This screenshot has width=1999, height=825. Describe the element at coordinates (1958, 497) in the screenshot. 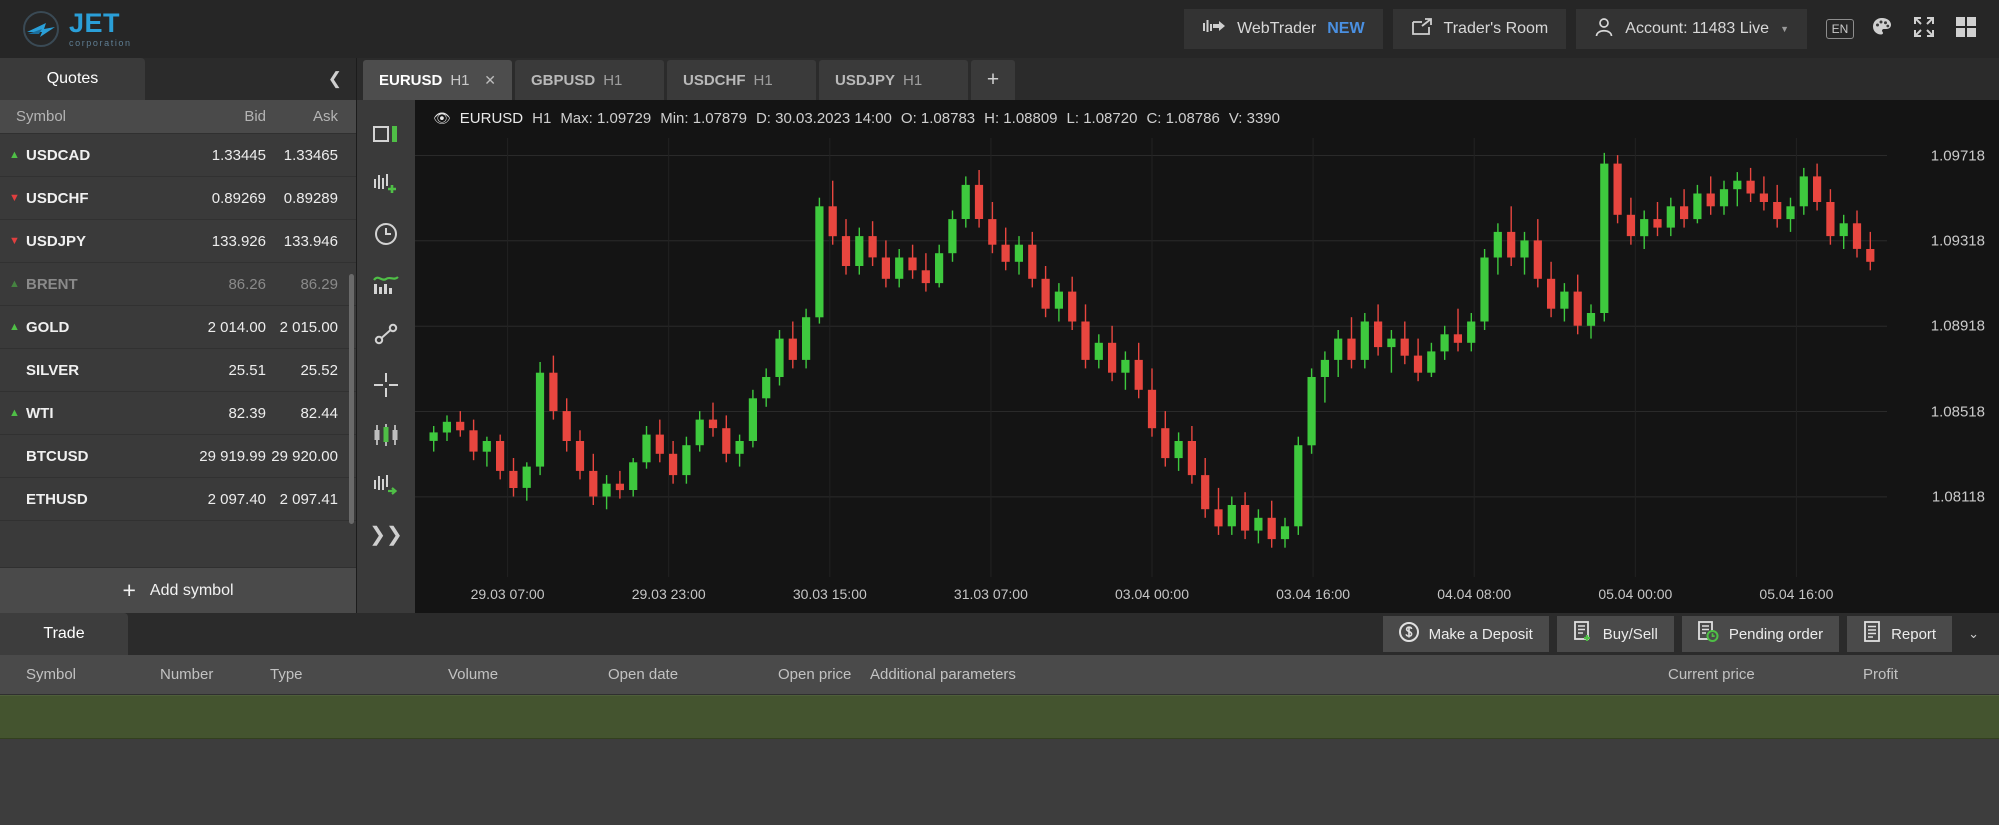

I see `price-axis-label: 1.08118` at that location.